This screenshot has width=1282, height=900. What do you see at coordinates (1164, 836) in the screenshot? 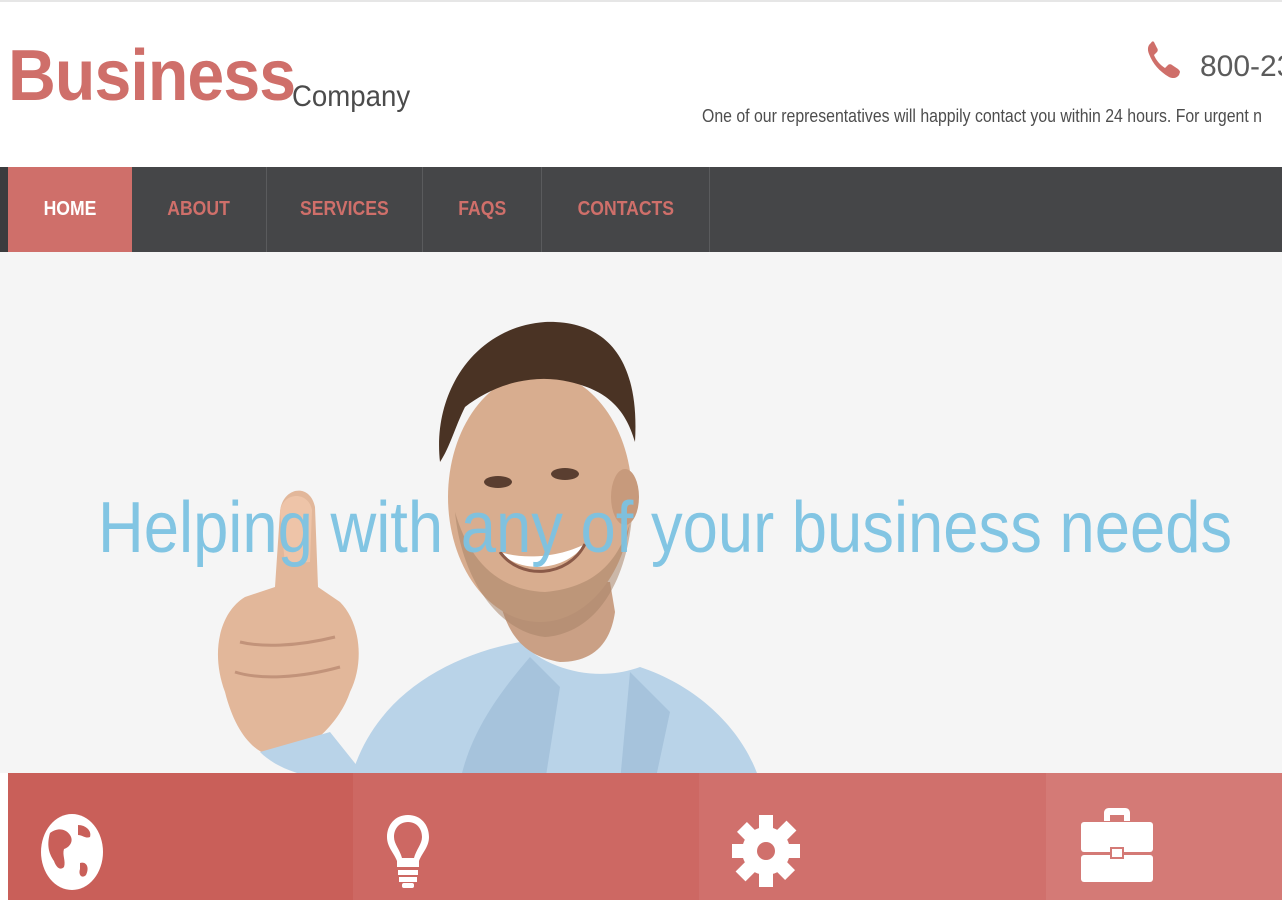
I see `feature-tile-business` at bounding box center [1164, 836].